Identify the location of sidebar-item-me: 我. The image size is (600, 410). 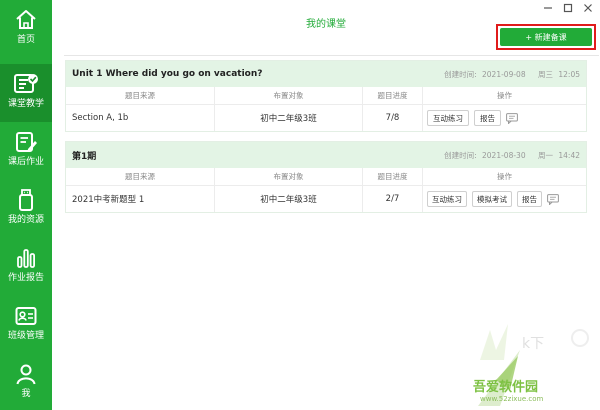
(26, 382).